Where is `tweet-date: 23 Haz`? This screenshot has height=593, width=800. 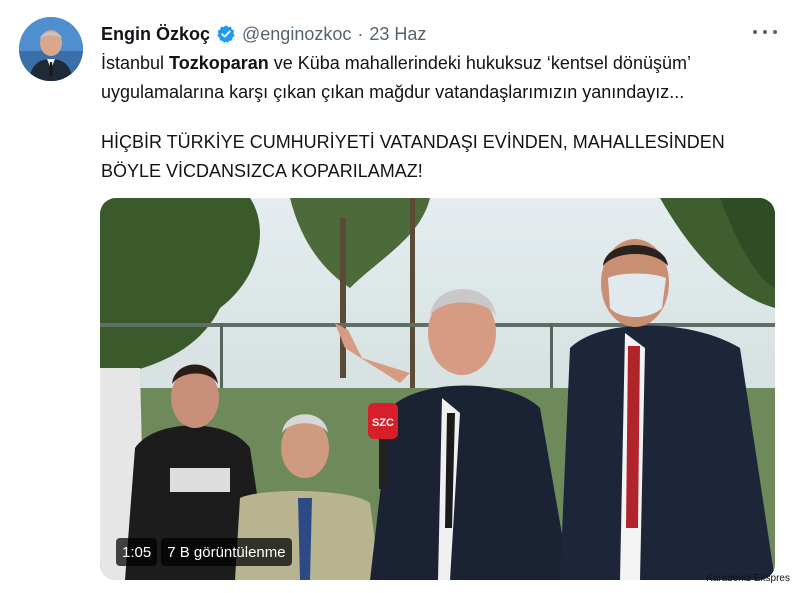 tweet-date: 23 Haz is located at coordinates (397, 34).